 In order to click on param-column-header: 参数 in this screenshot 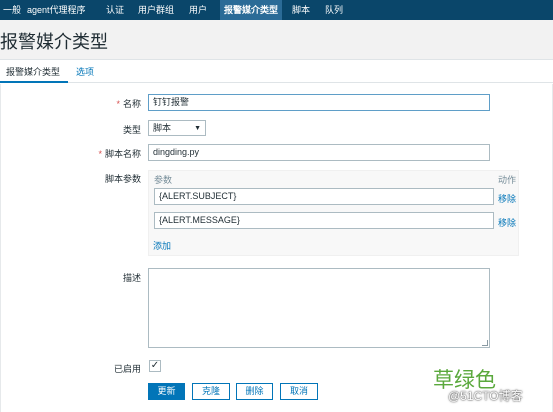, I will do `click(163, 180)`.